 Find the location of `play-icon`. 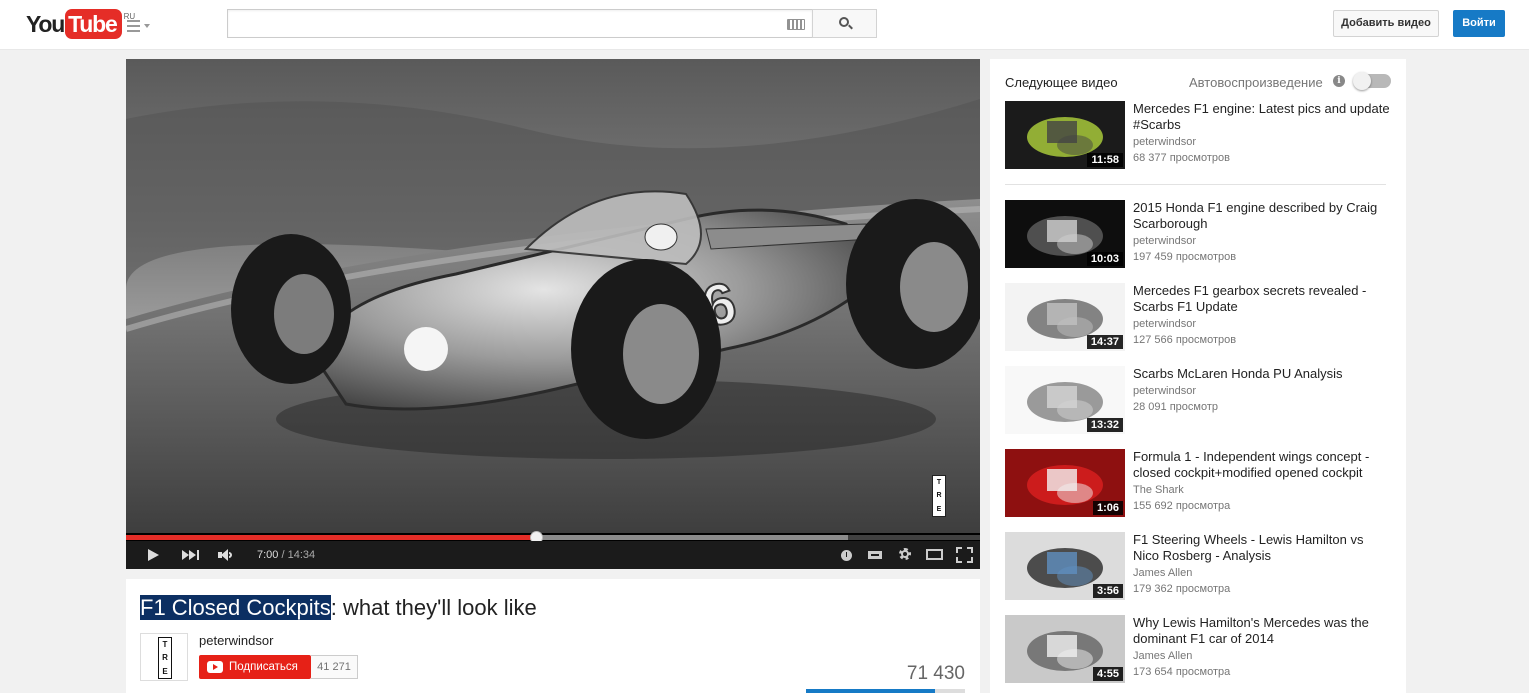

play-icon is located at coordinates (153, 555).